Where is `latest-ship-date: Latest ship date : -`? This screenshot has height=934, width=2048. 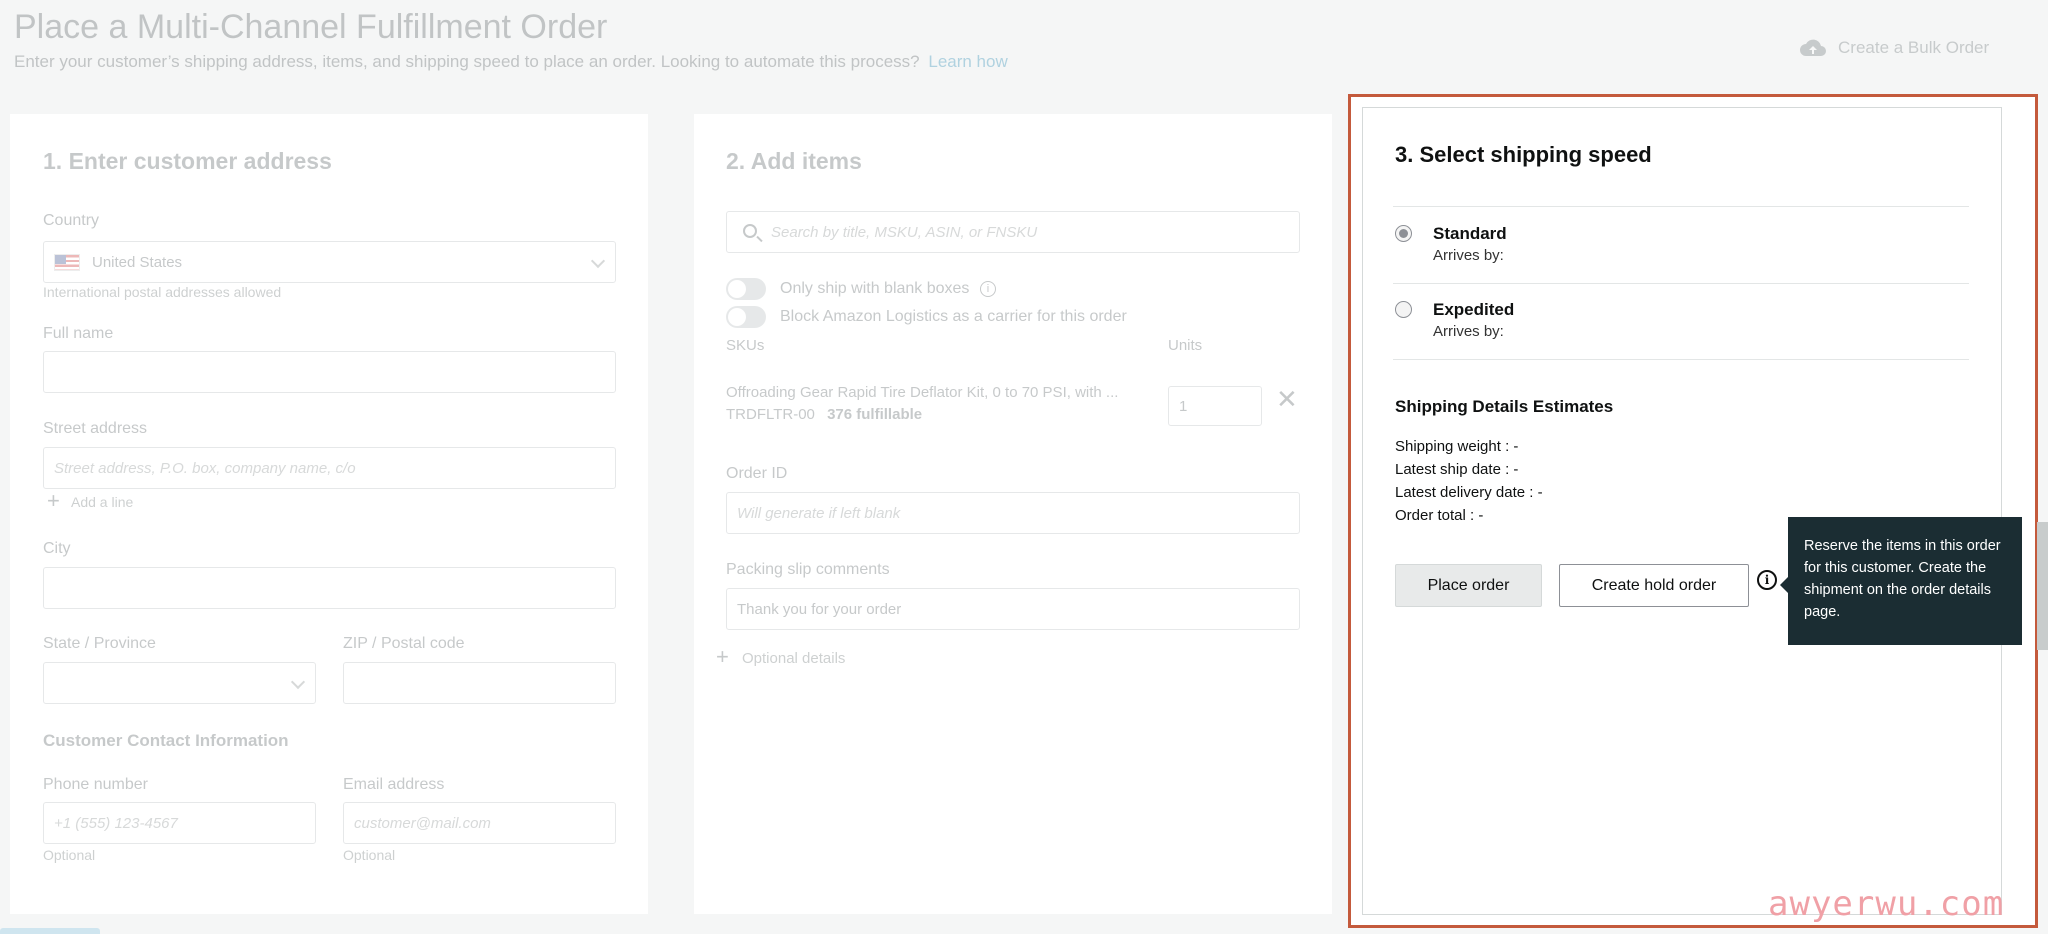 latest-ship-date: Latest ship date : - is located at coordinates (1457, 469).